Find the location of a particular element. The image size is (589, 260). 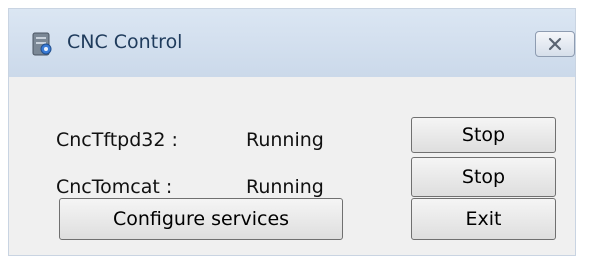

exit-button: Exit is located at coordinates (483, 219).